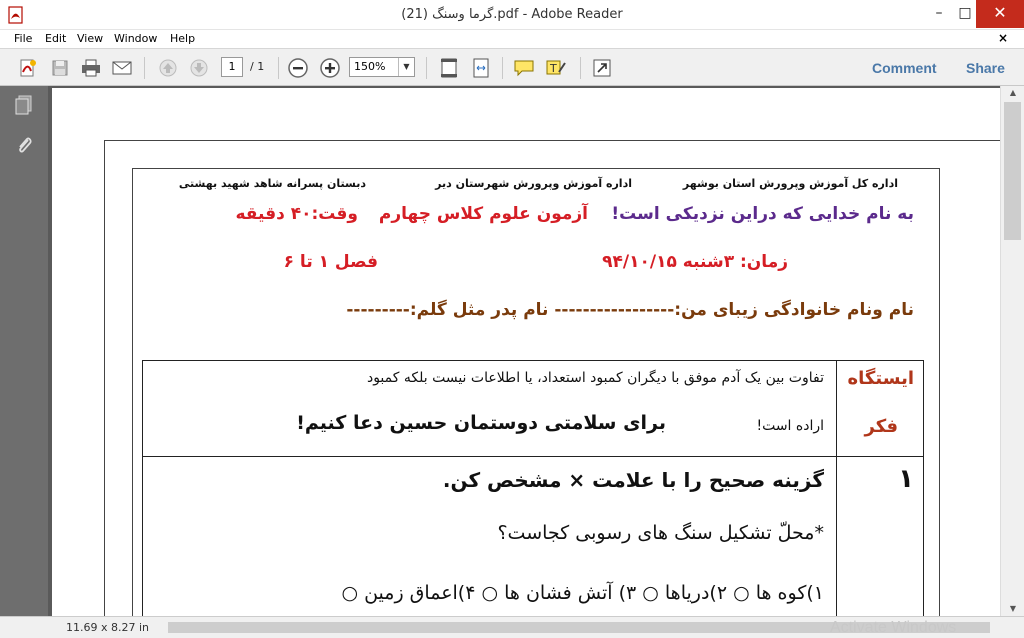  What do you see at coordinates (481, 68) in the screenshot?
I see `fit-width-icon` at bounding box center [481, 68].